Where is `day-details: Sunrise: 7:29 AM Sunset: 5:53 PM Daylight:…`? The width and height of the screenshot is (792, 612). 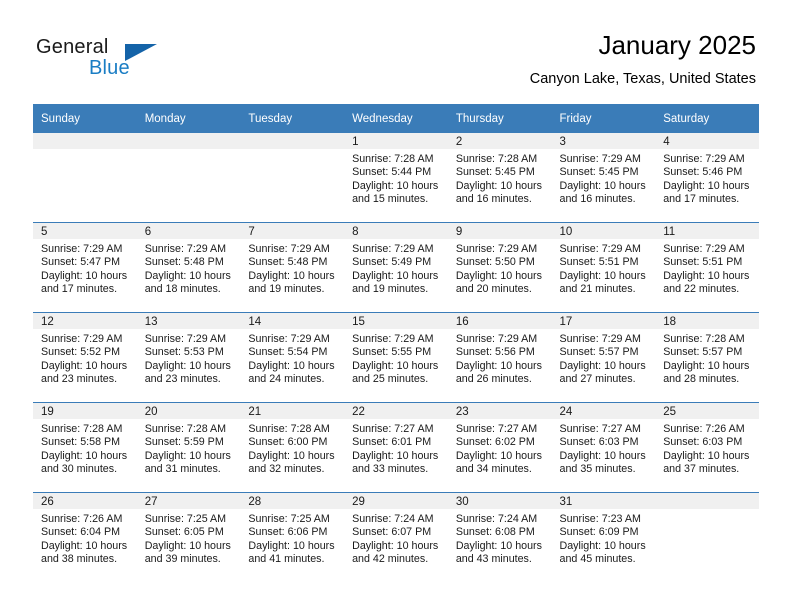 day-details: Sunrise: 7:29 AM Sunset: 5:53 PM Daylight:… is located at coordinates (189, 357).